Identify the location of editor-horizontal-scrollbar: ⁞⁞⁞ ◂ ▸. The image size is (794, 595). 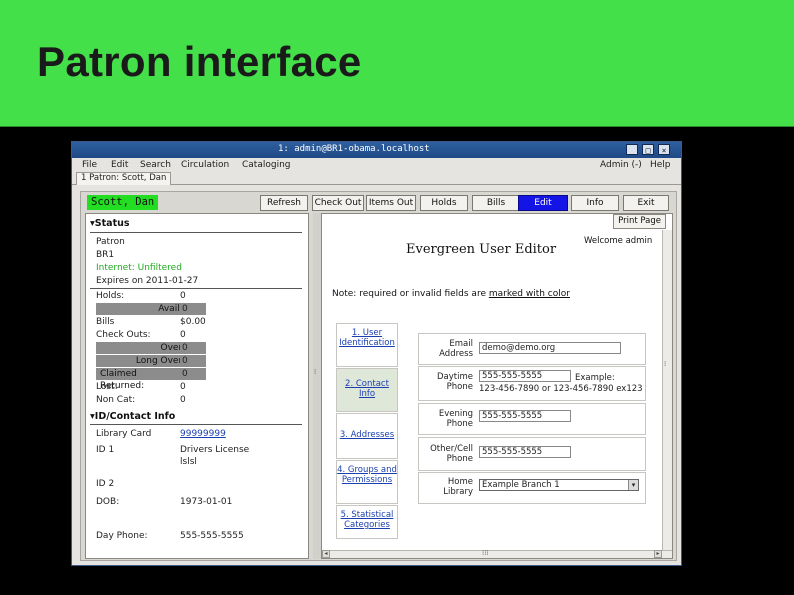
(497, 553).